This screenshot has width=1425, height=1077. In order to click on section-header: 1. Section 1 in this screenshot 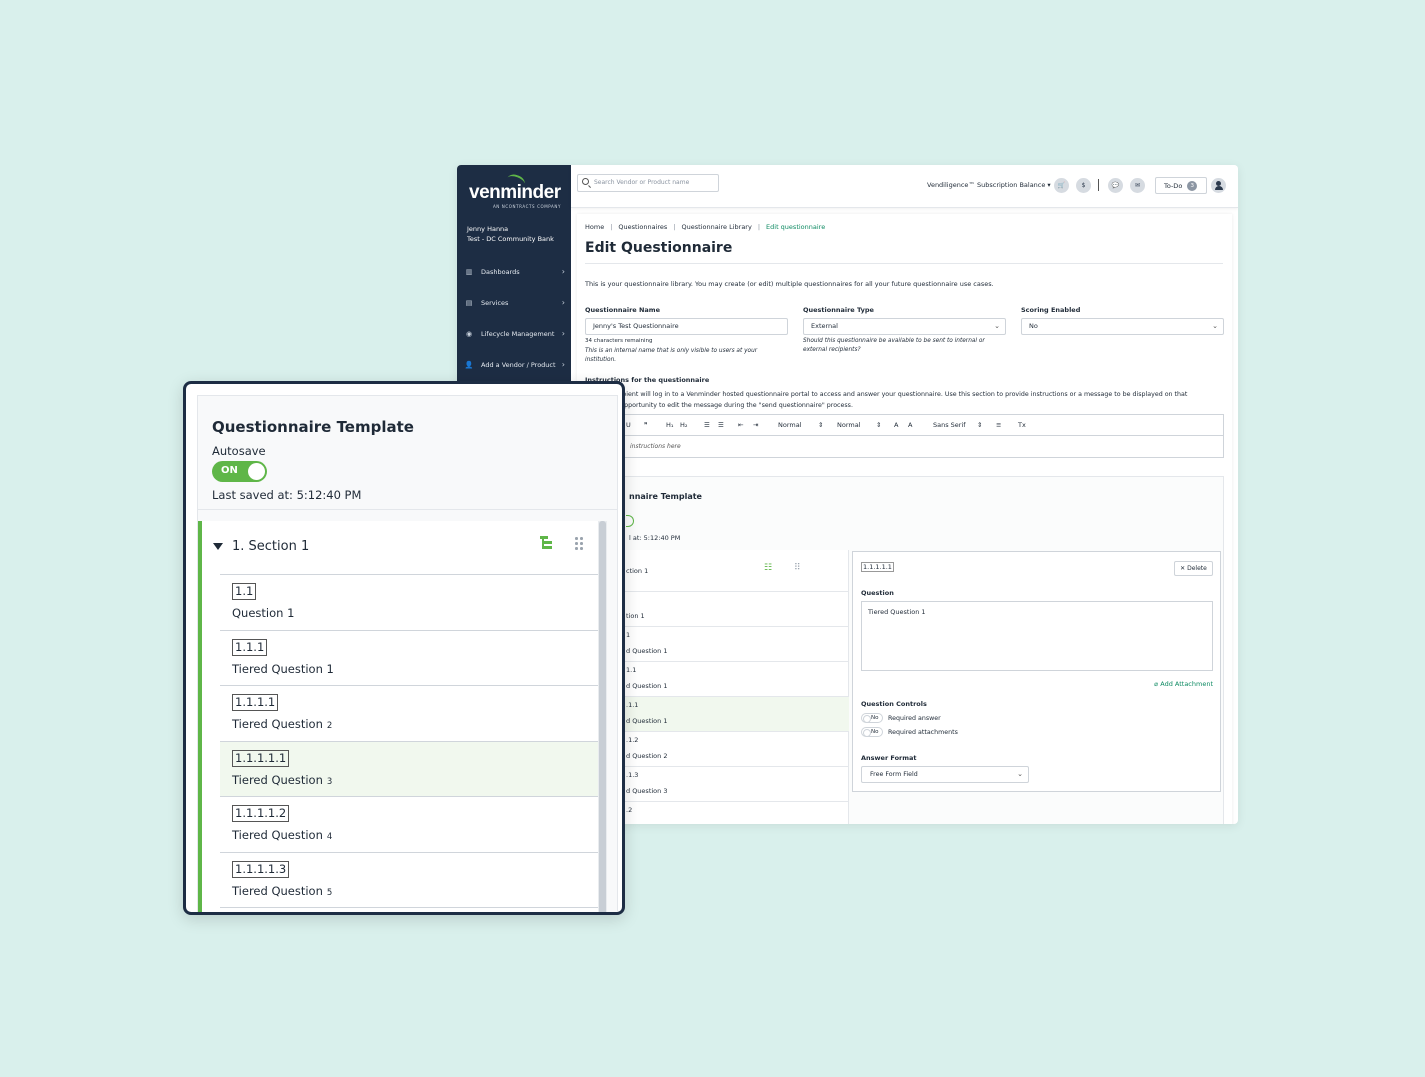, I will do `click(400, 547)`.